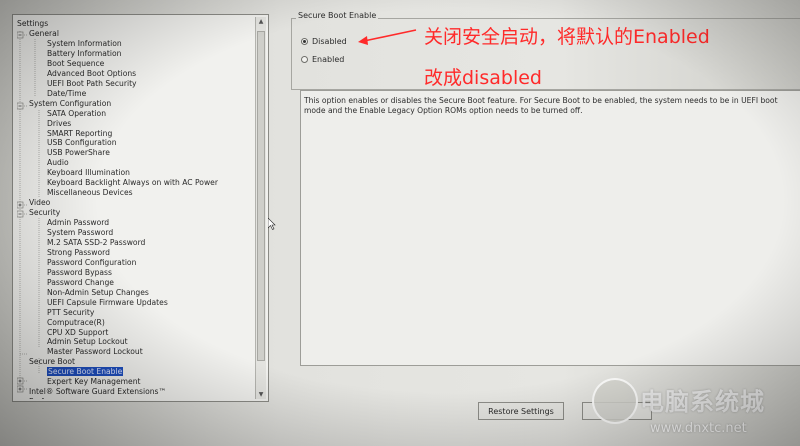  I want to click on tree-item: Expert Key Management, so click(94, 381).